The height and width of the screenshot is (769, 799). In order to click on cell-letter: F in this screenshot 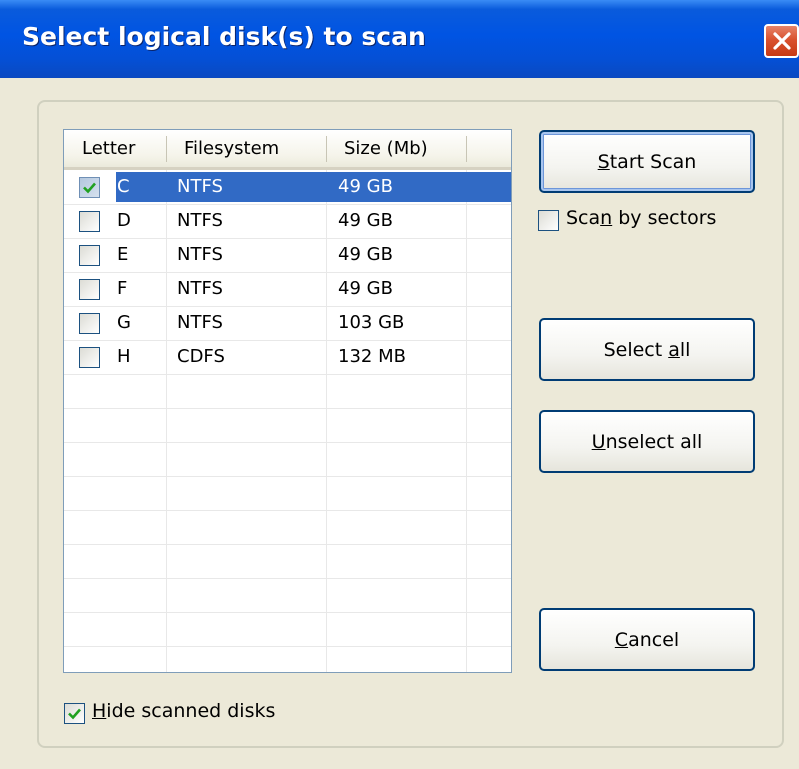, I will do `click(122, 288)`.